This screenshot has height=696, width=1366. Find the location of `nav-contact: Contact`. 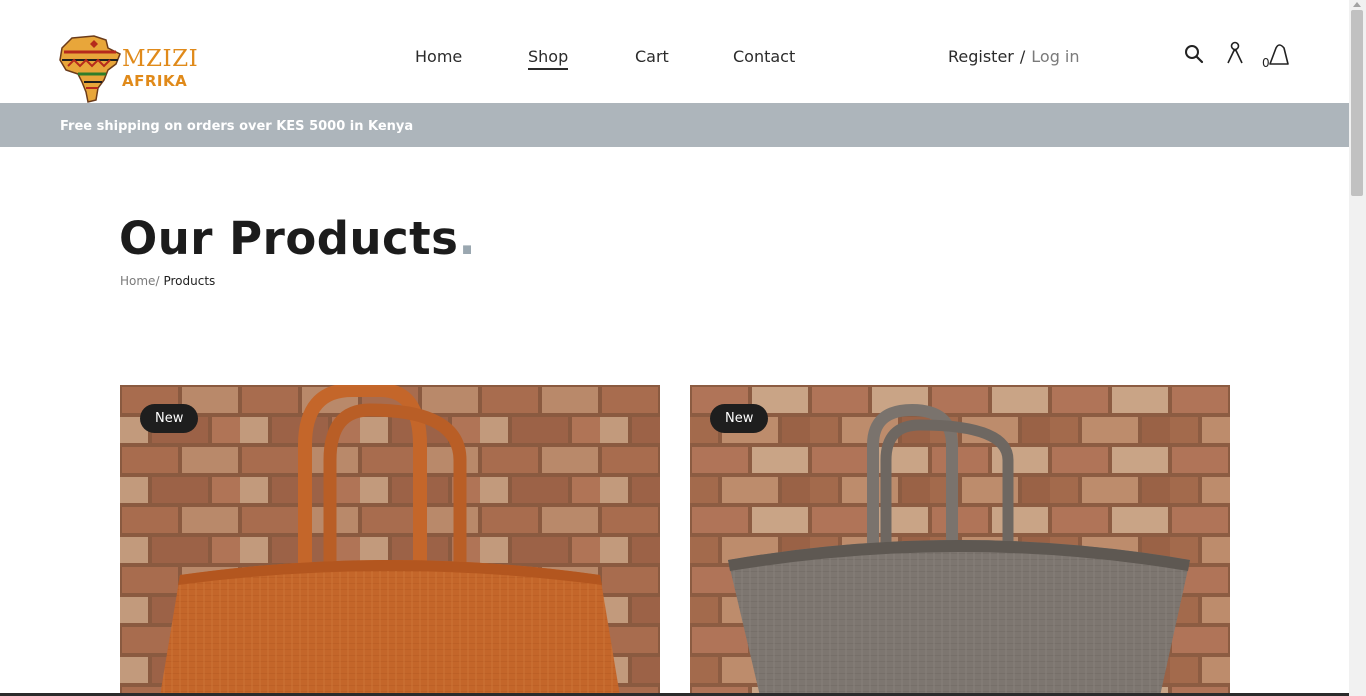

nav-contact: Contact is located at coordinates (764, 56).